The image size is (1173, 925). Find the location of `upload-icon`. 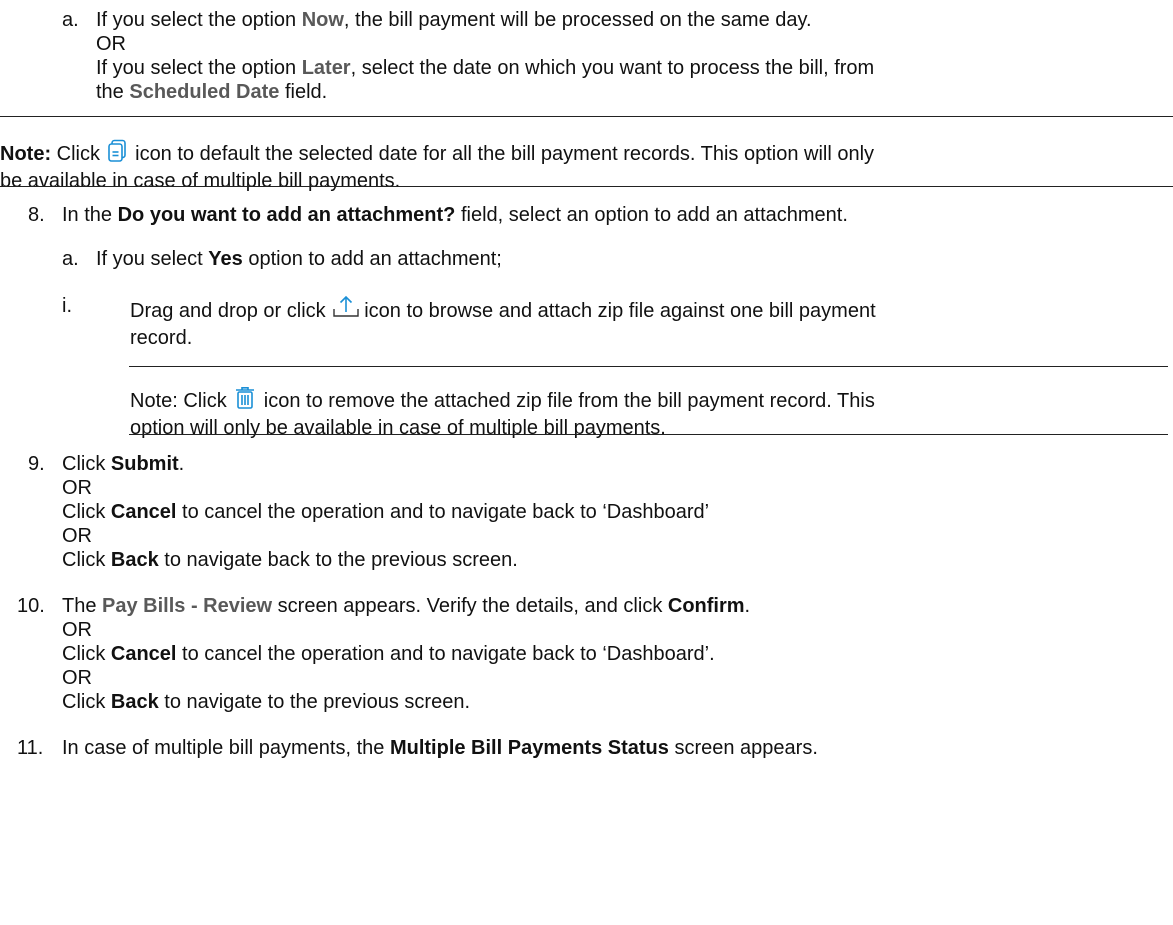

upload-icon is located at coordinates (346, 310).